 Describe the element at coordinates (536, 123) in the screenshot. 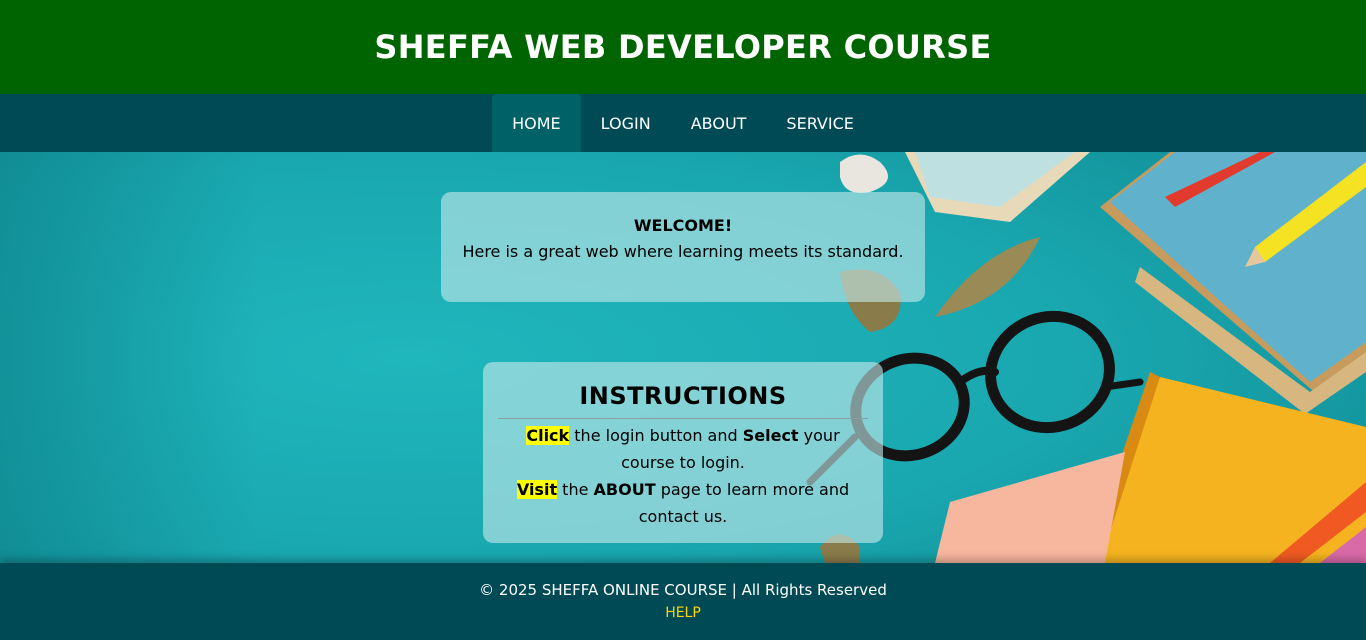

I see `nav-home-link: HOME` at that location.